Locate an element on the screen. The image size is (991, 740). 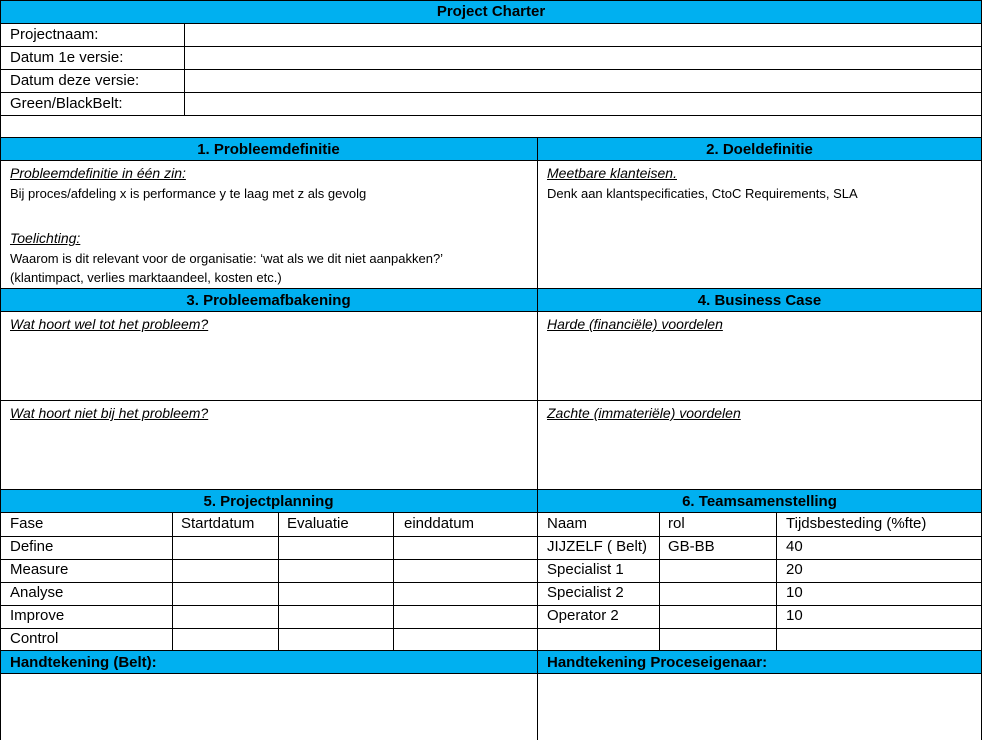
team-row-naam: JIJZELF ( Belt) is located at coordinates (597, 546).